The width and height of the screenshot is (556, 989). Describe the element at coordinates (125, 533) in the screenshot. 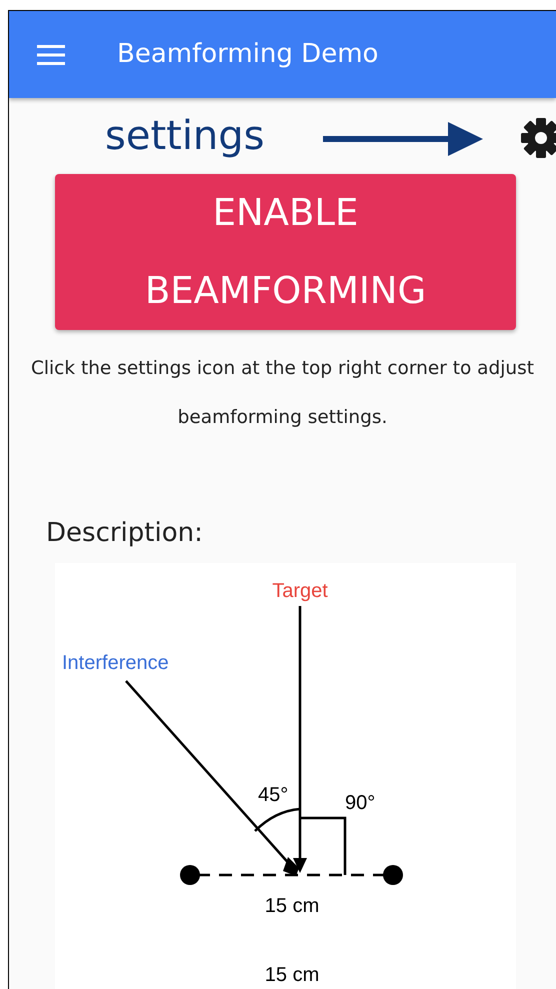

I see `description-heading: Description:` at that location.